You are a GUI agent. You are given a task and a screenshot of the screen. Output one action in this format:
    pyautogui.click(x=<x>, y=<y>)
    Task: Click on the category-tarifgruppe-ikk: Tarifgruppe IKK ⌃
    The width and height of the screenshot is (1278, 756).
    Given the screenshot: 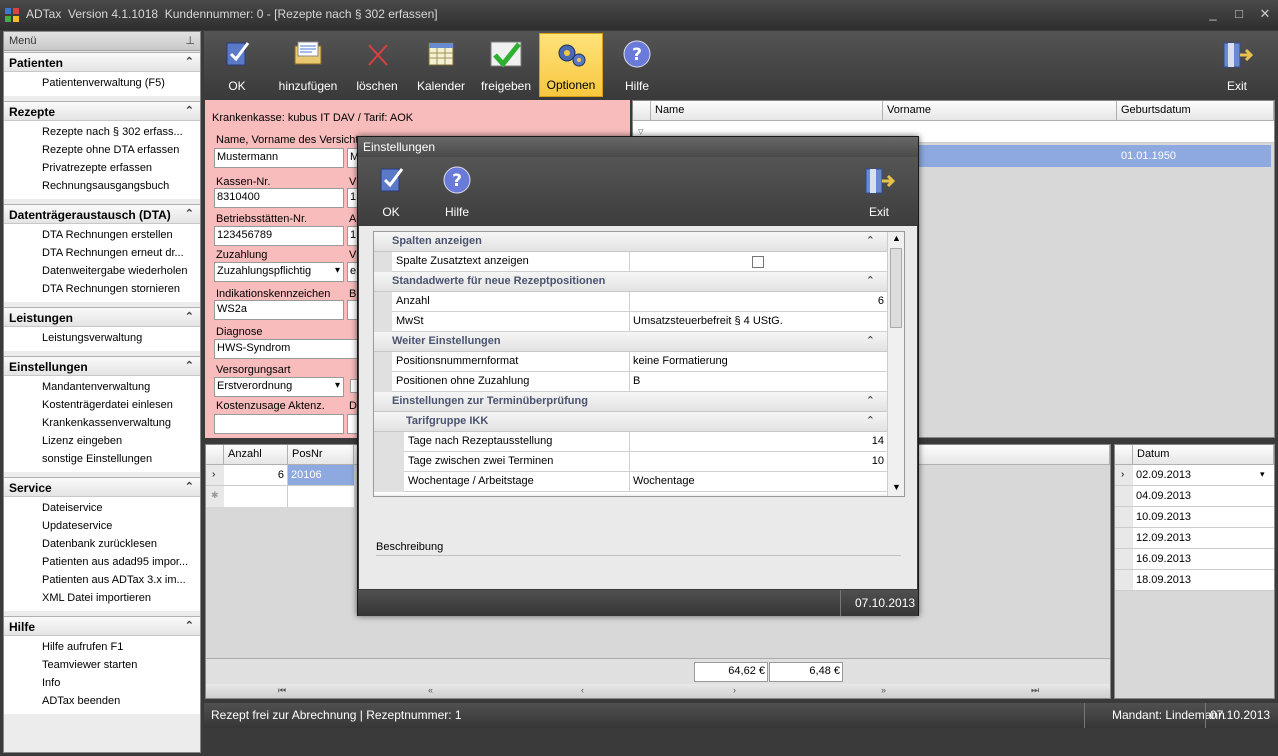 What is the action you would take?
    pyautogui.click(x=630, y=422)
    